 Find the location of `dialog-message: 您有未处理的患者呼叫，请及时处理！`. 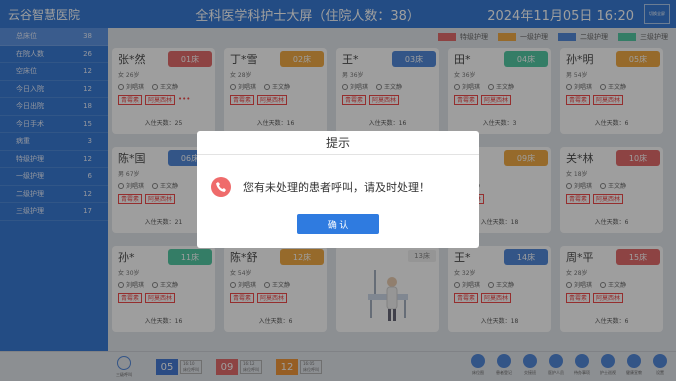

dialog-message: 您有未处理的患者呼叫，请及时处理！ is located at coordinates (336, 187).